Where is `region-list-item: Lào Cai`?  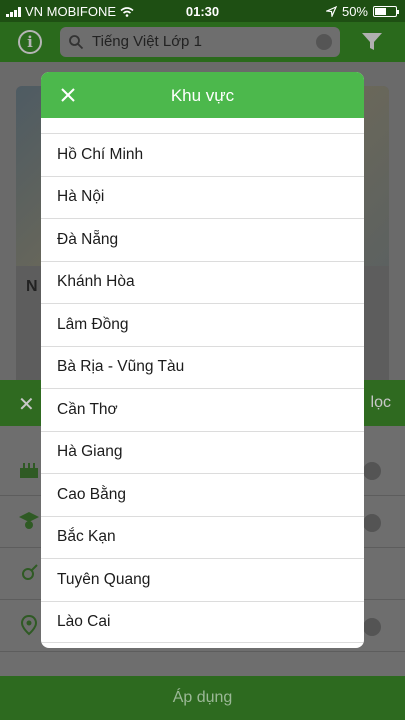
region-list-item: Lào Cai is located at coordinates (202, 621).